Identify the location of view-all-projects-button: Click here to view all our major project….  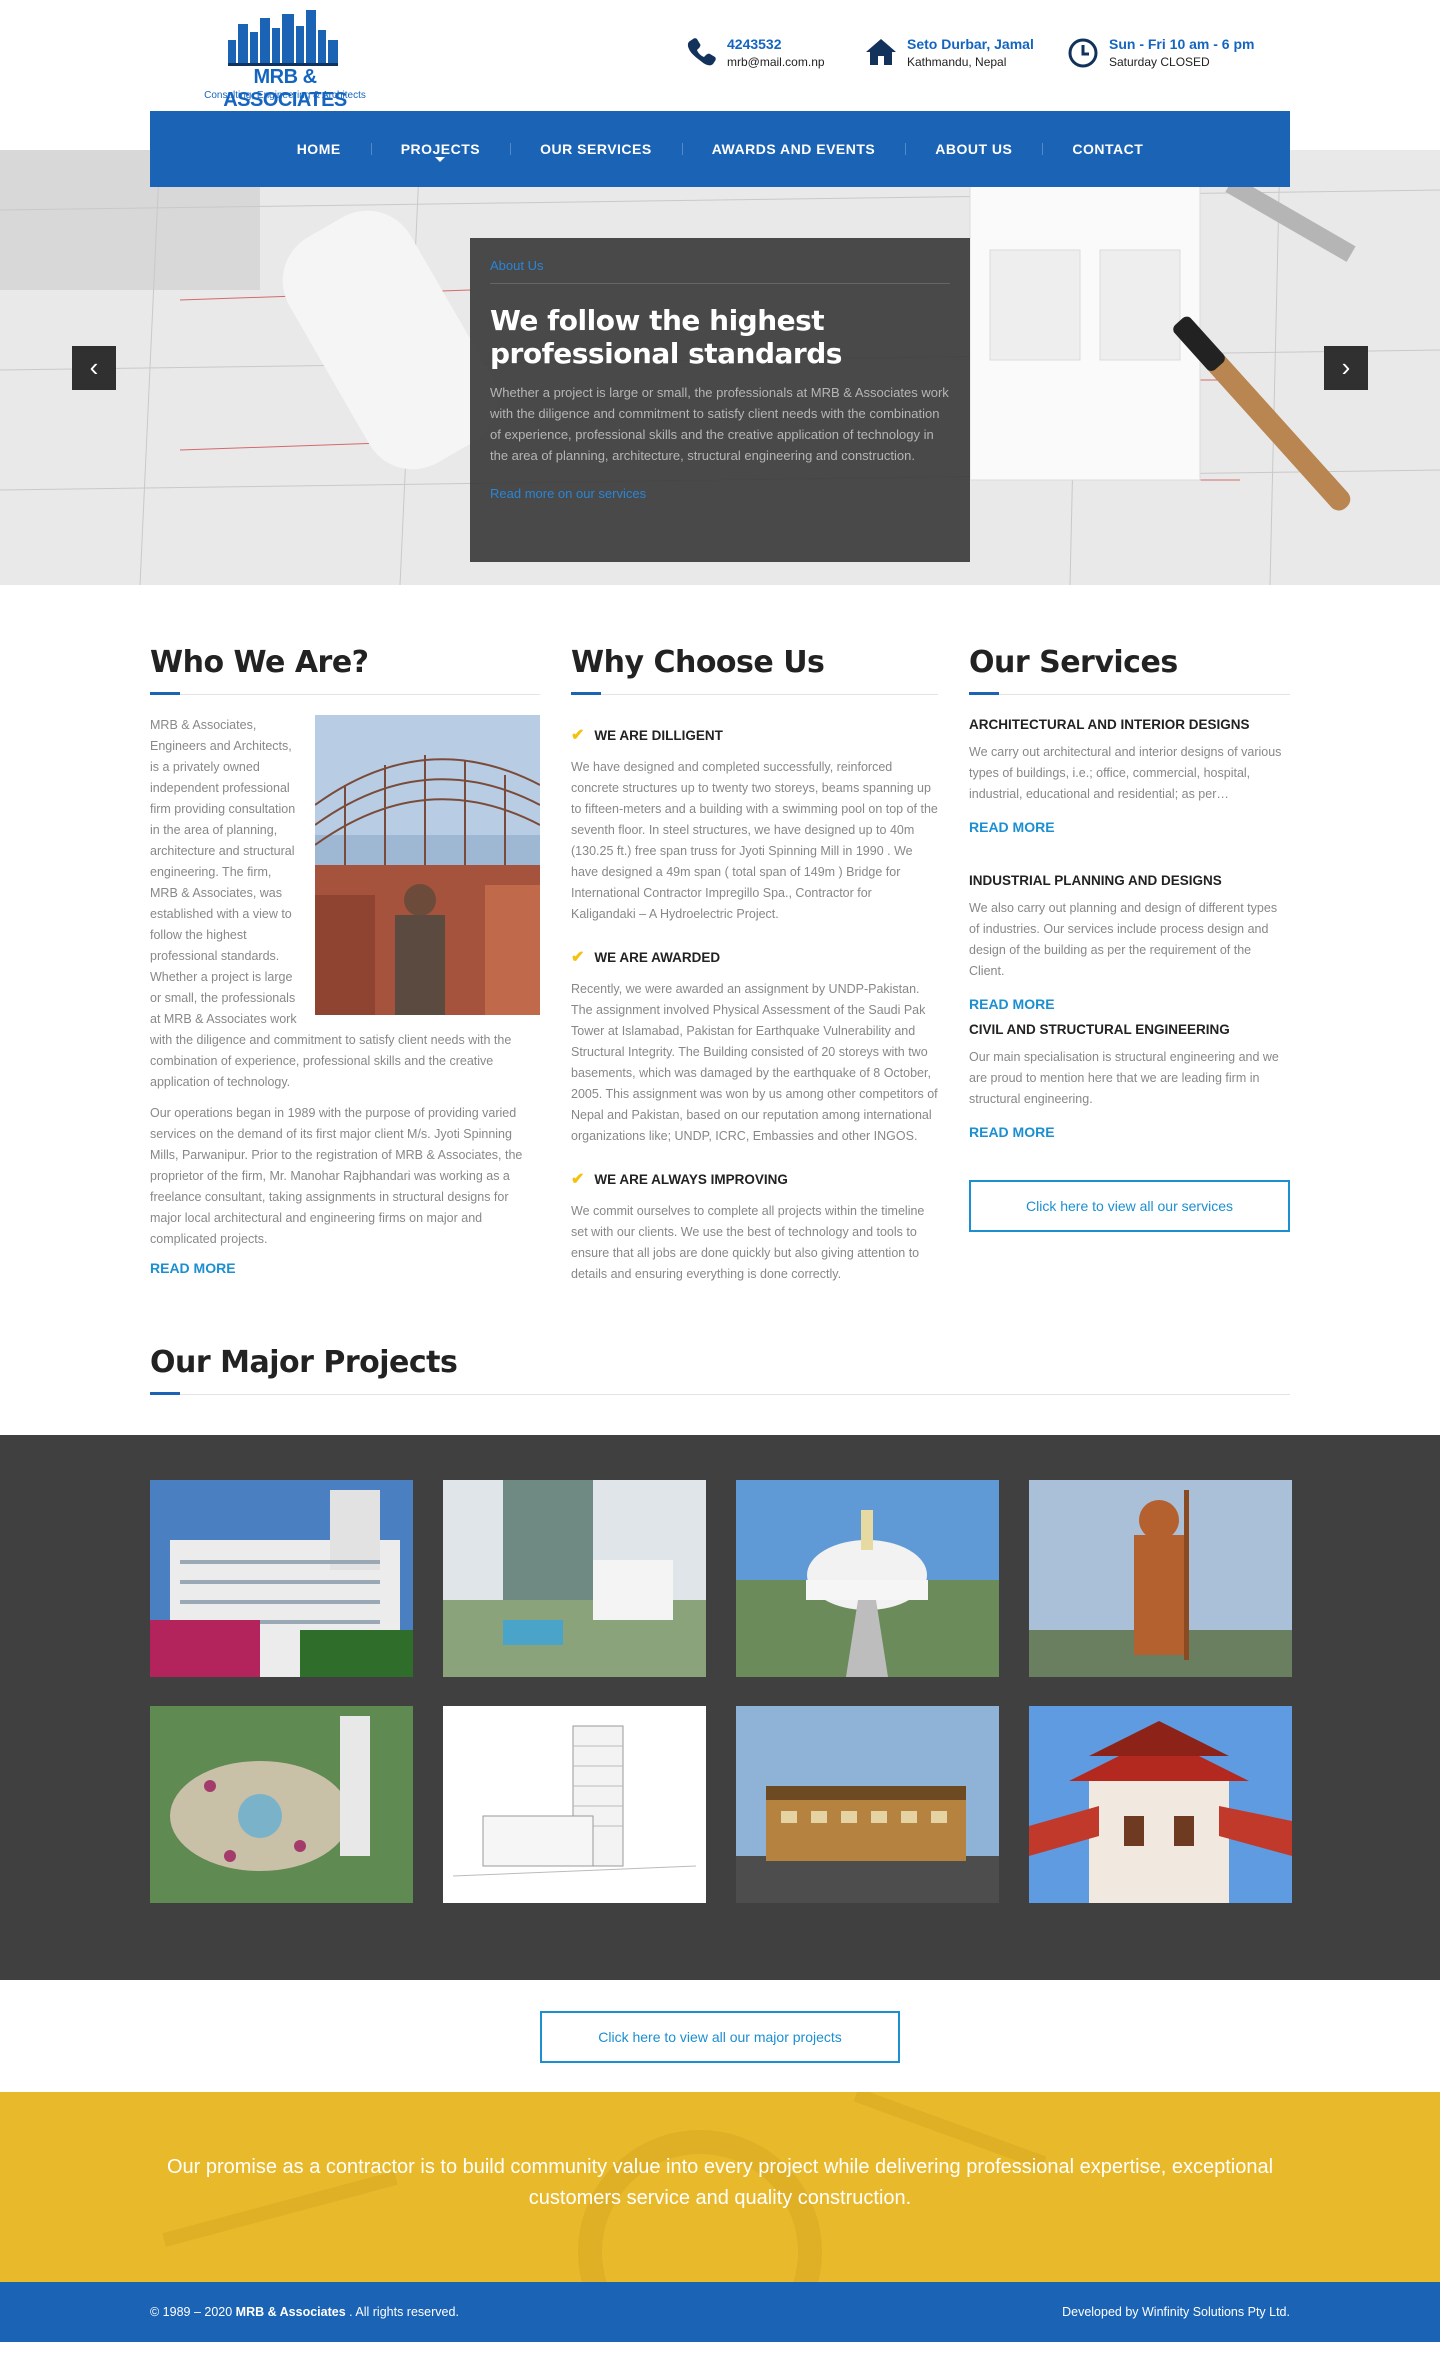
(720, 2037).